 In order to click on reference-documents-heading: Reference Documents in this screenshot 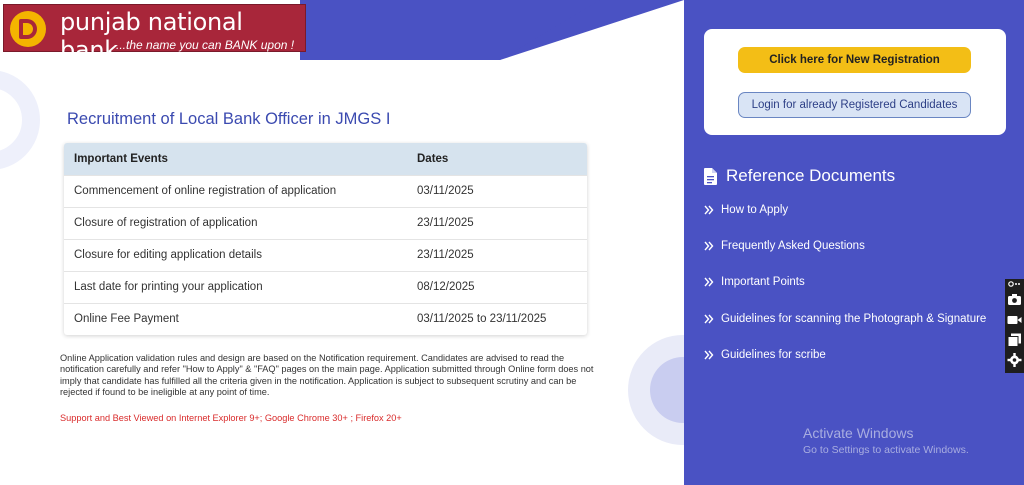, I will do `click(799, 176)`.